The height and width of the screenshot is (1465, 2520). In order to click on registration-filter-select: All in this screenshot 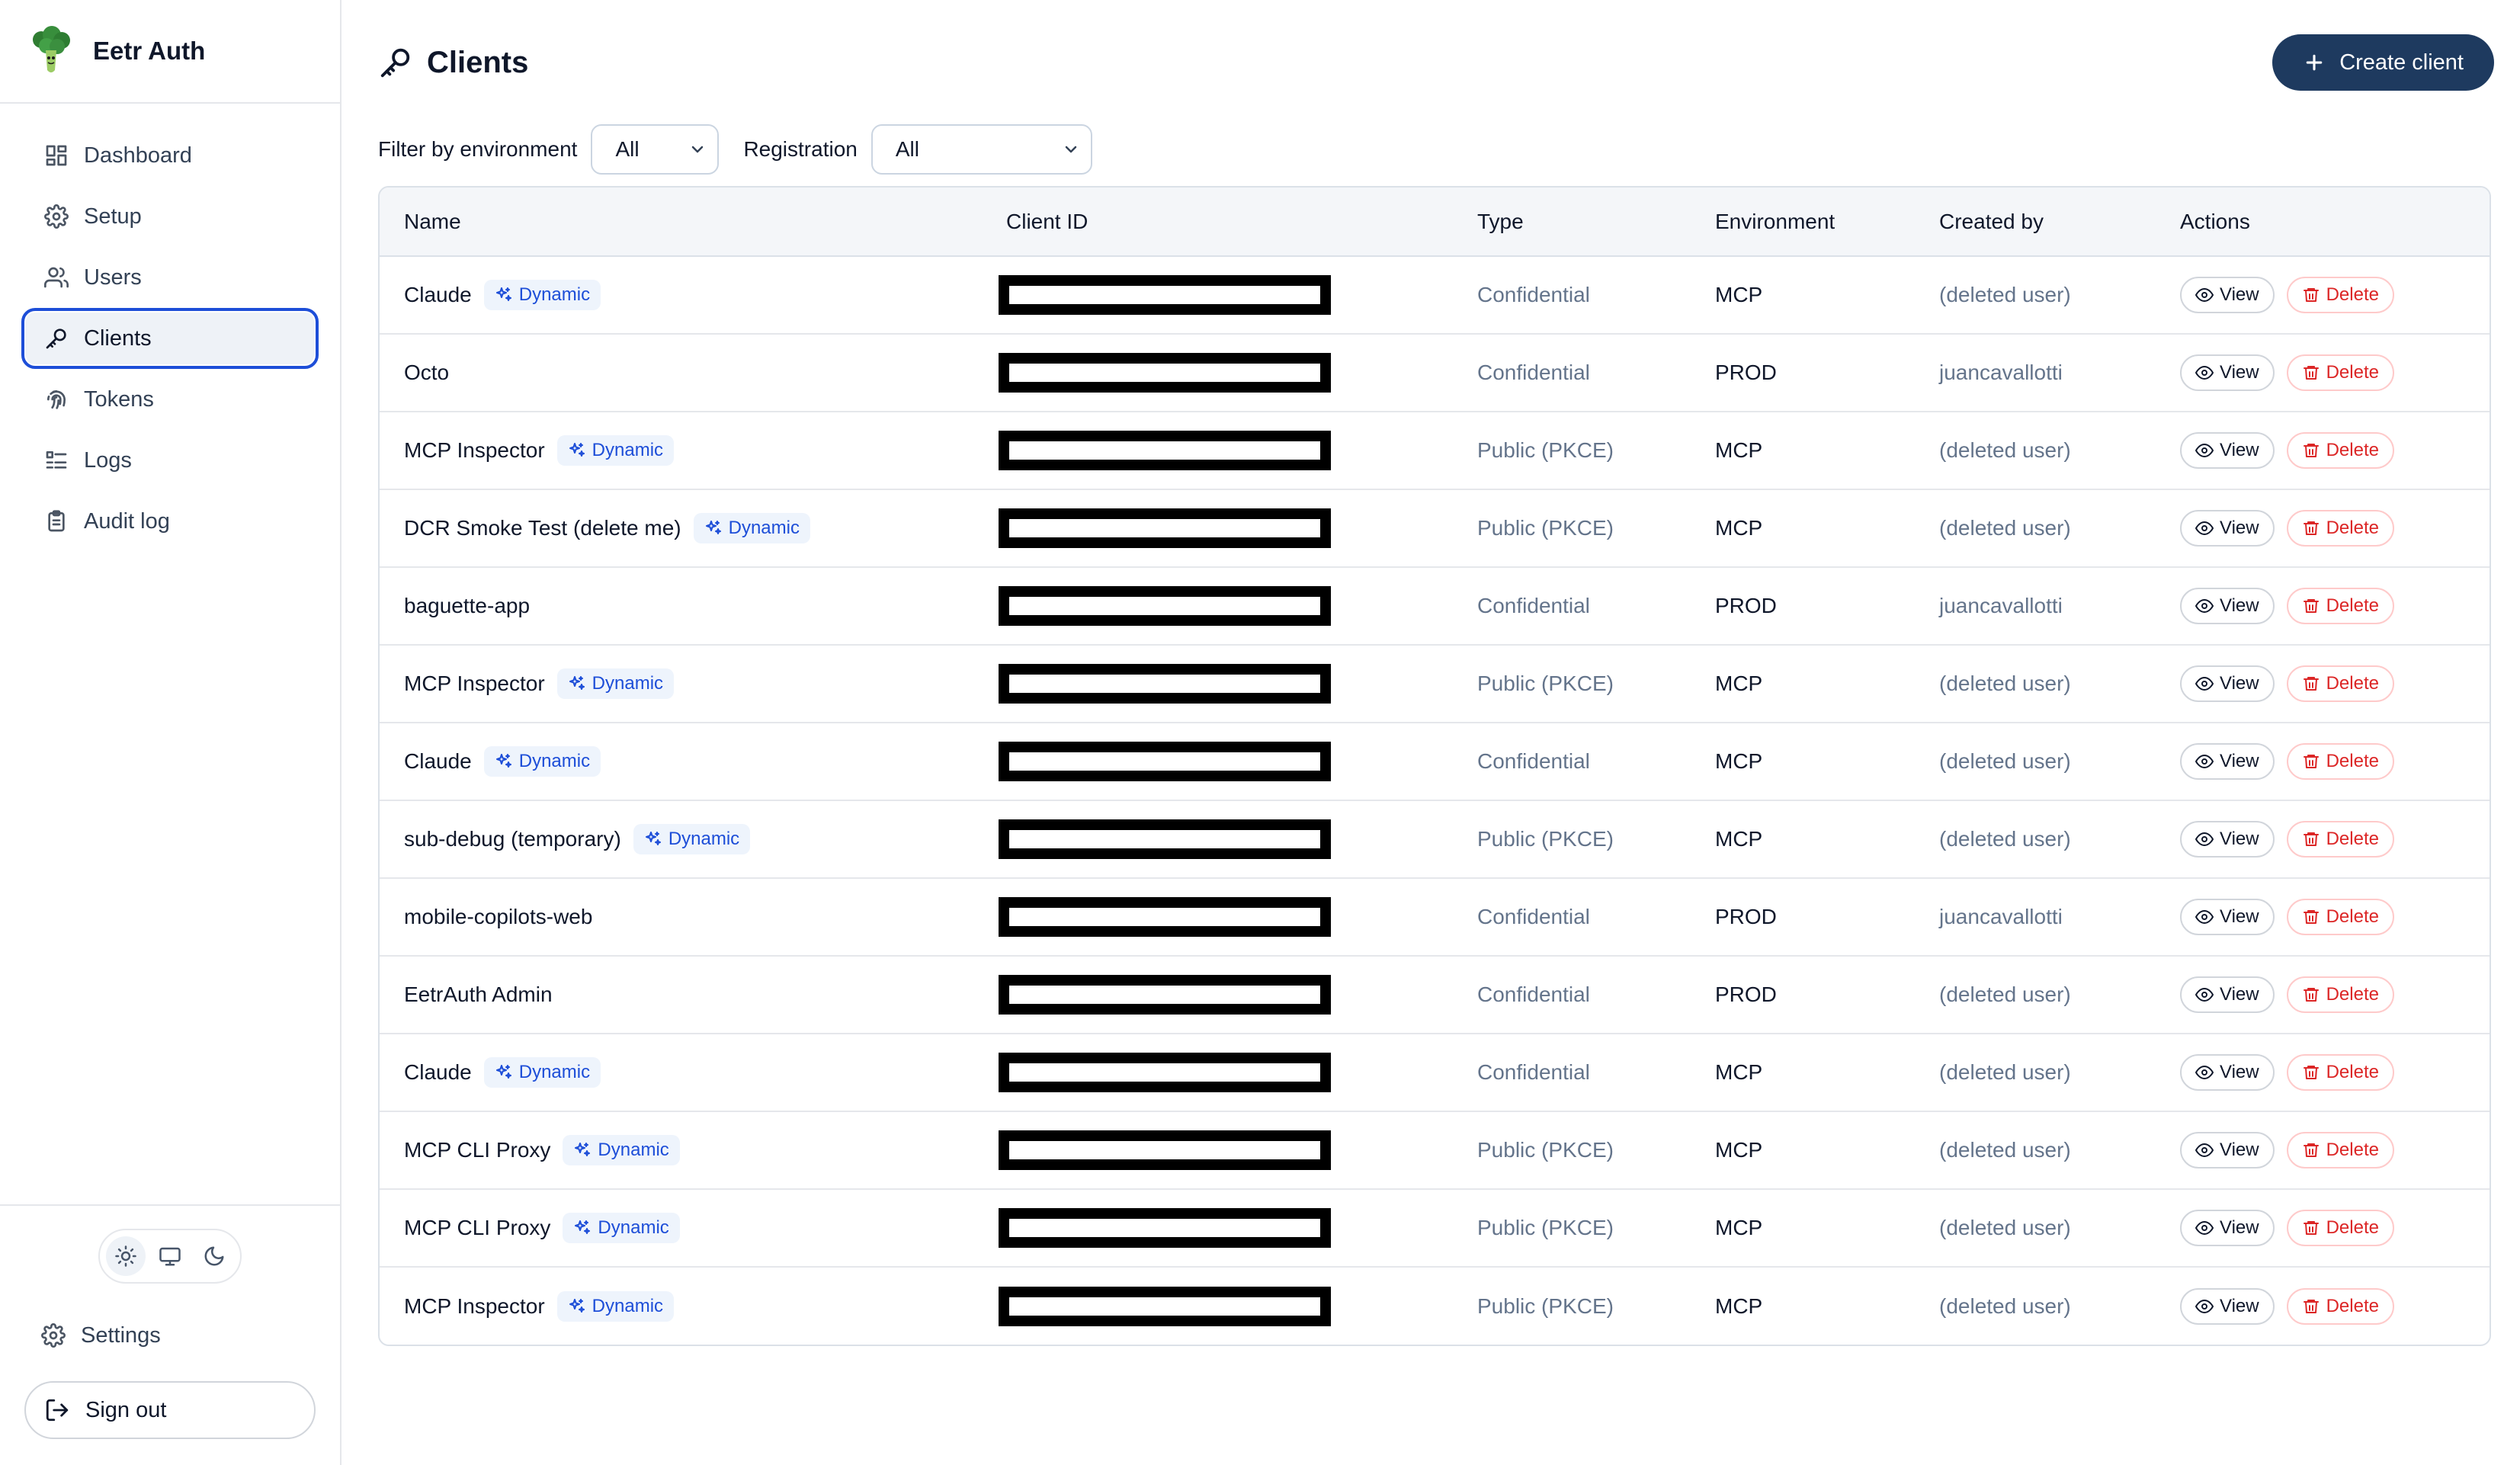, I will do `click(981, 149)`.